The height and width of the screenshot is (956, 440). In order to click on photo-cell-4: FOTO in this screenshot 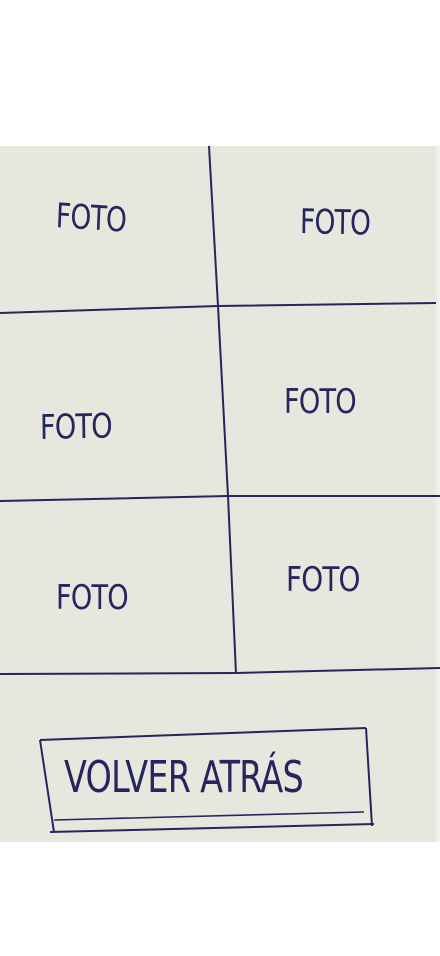, I will do `click(320, 402)`.